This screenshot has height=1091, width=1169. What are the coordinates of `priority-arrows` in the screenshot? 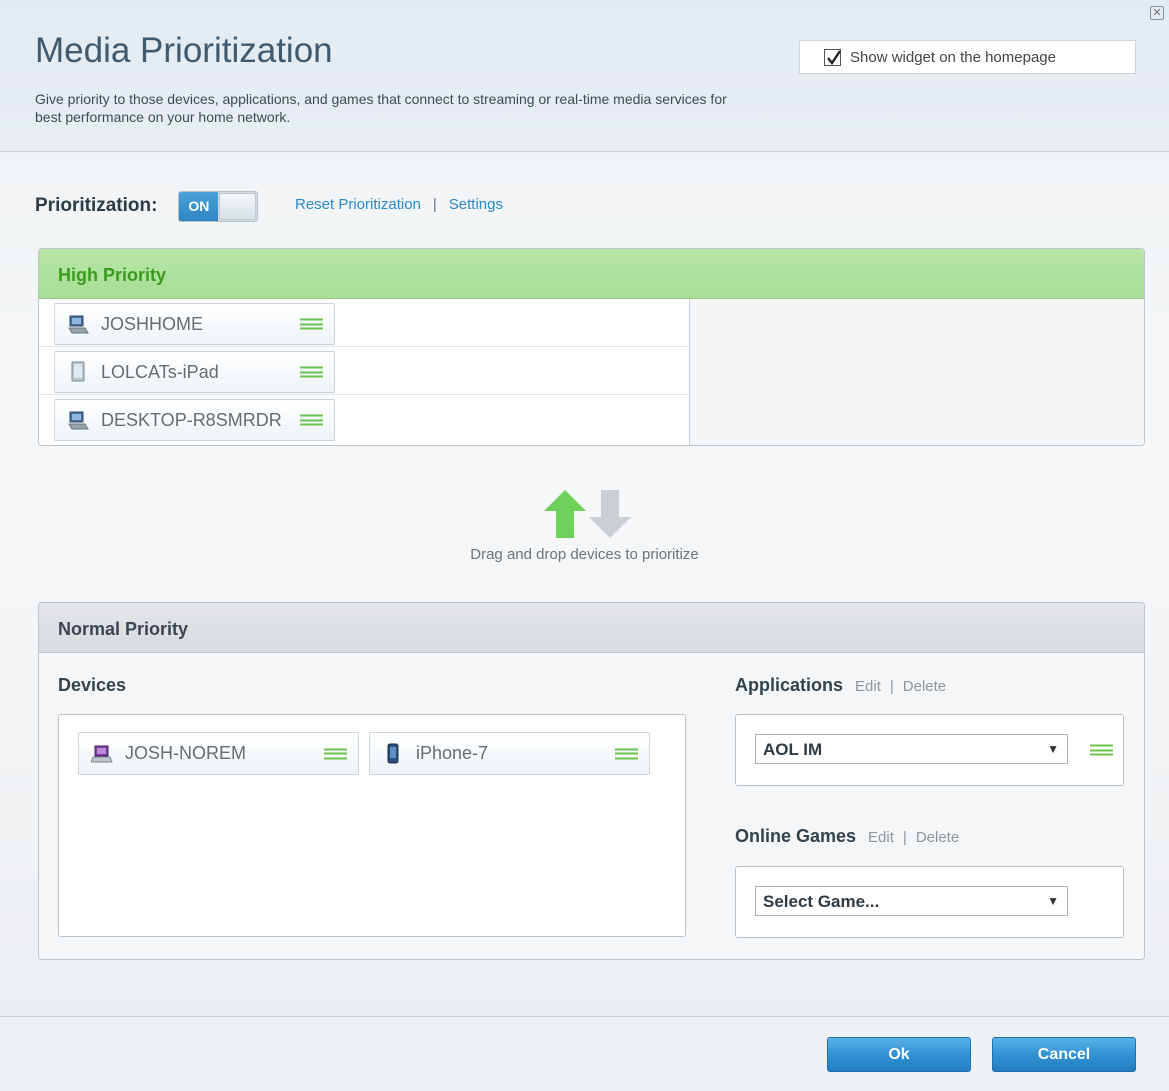 It's located at (584, 514).